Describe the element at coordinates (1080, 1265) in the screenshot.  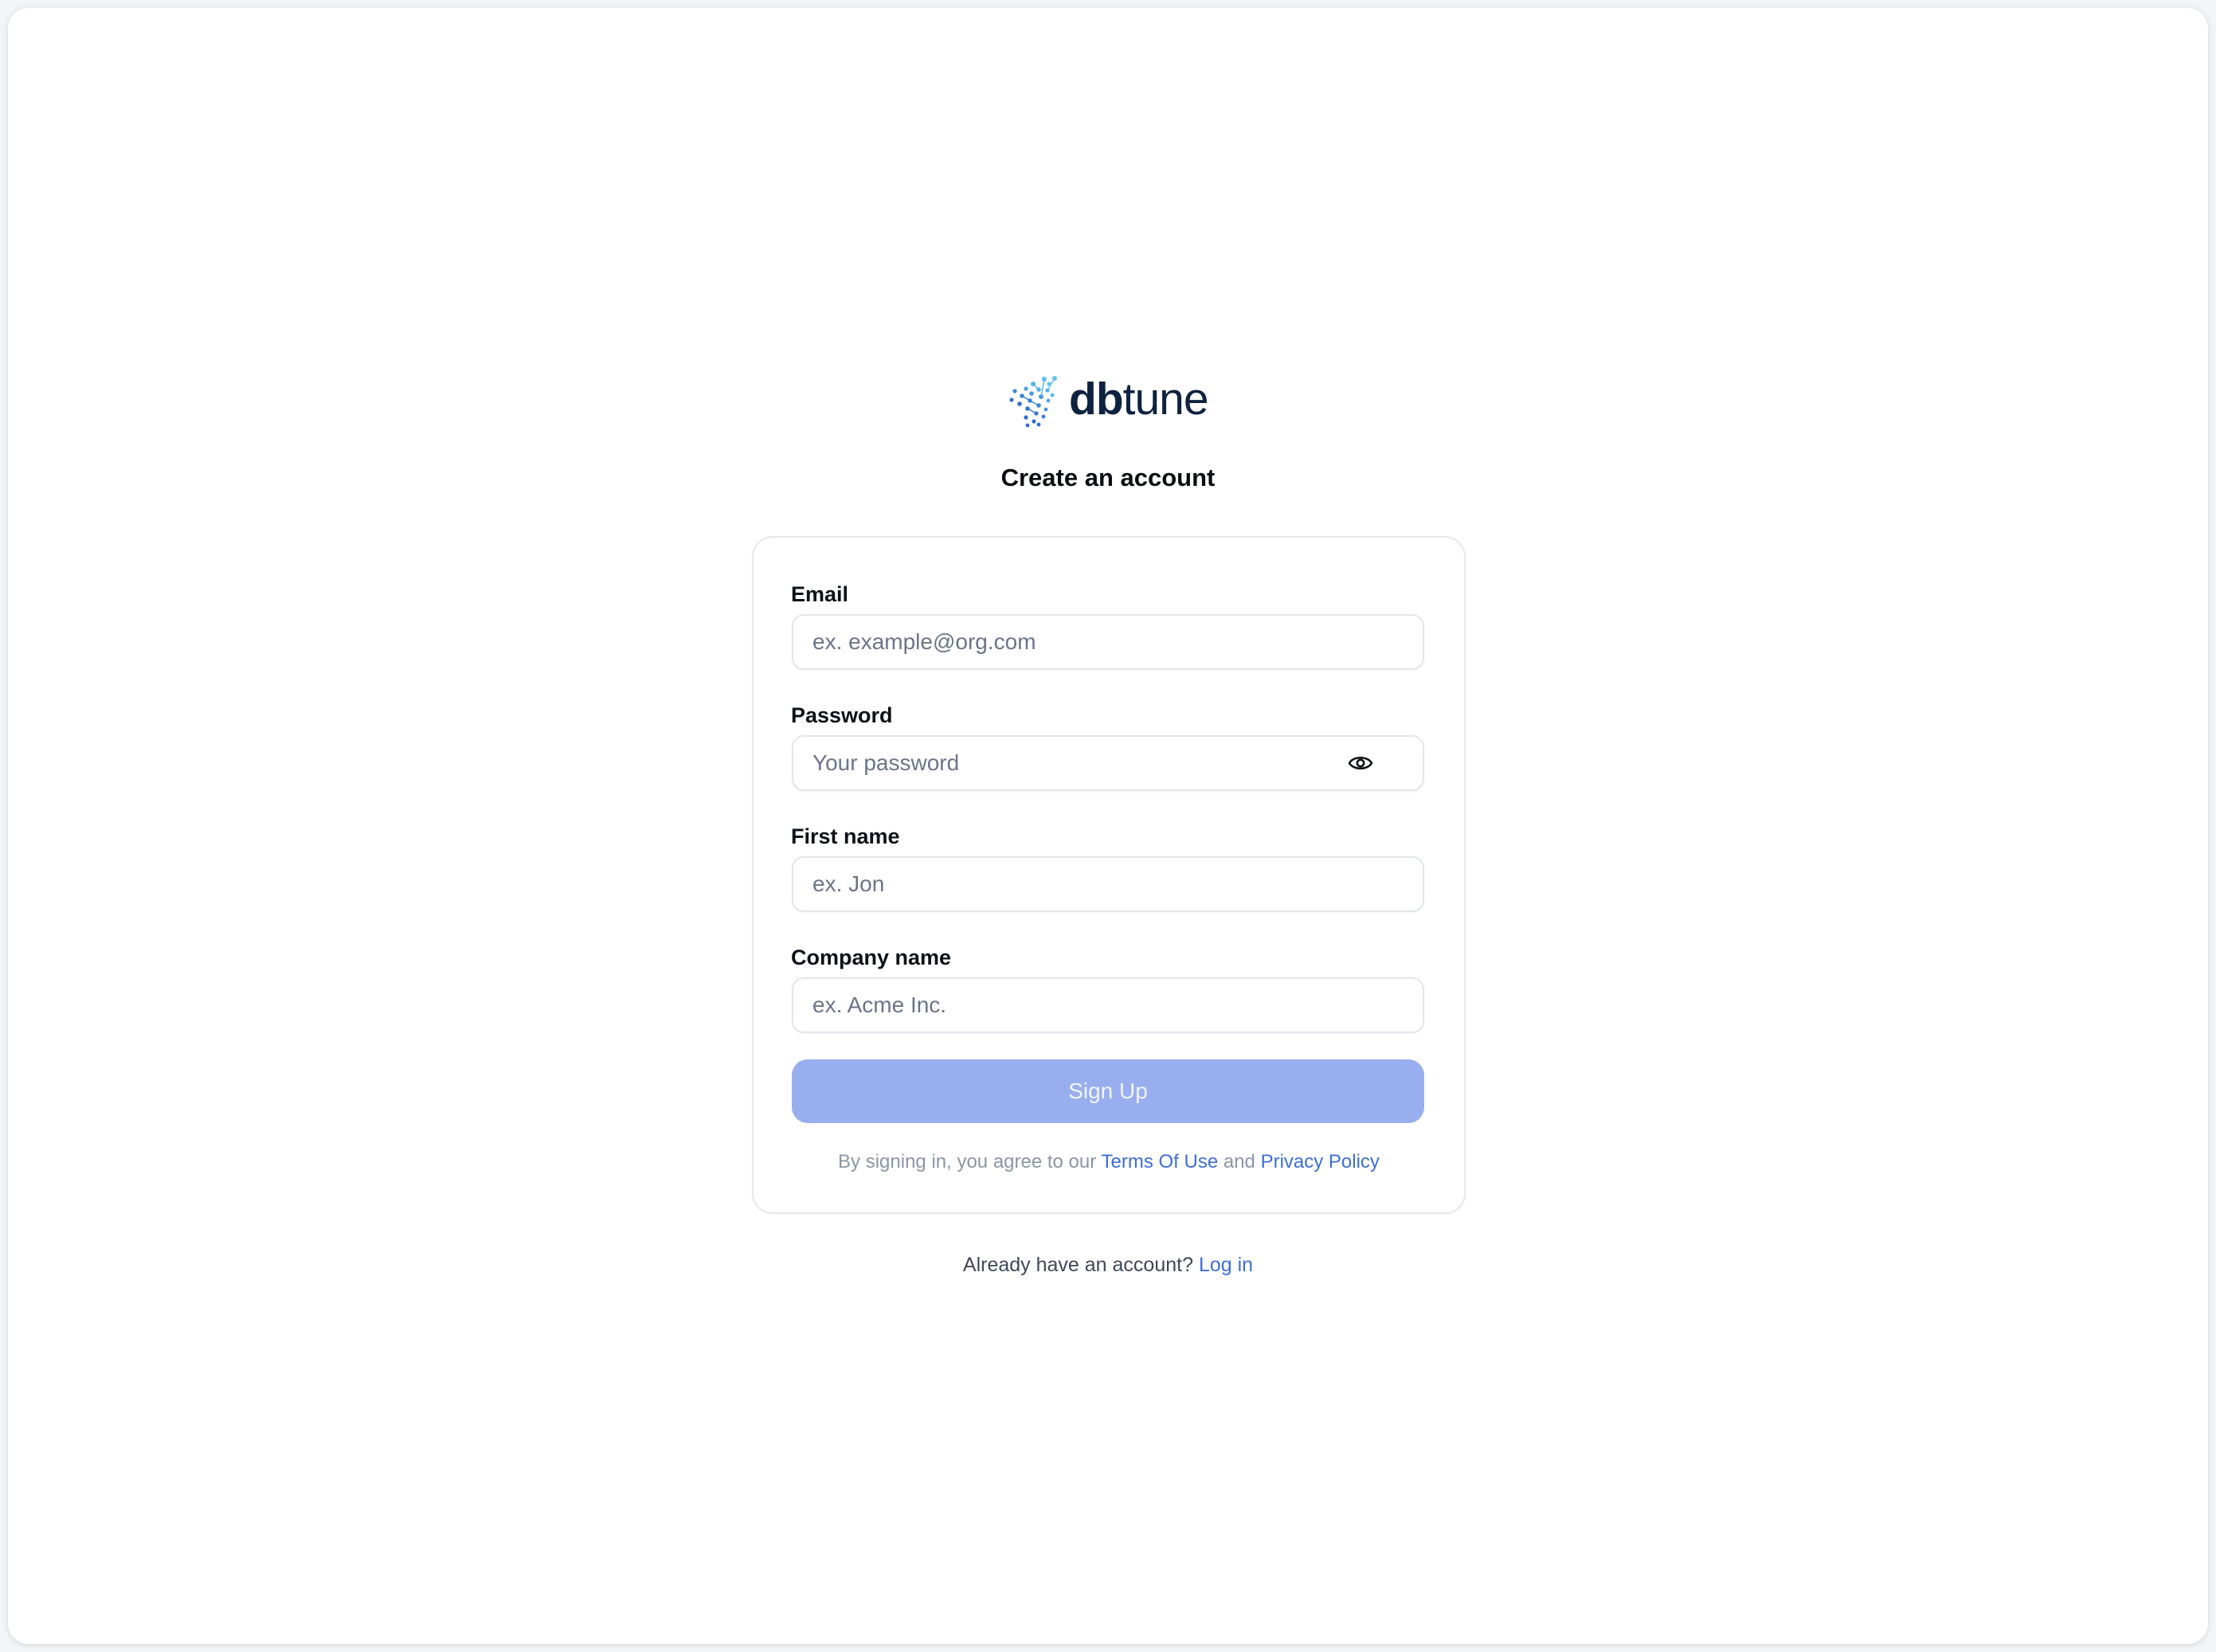
I see `login-prompt-text: Already have an account?` at that location.